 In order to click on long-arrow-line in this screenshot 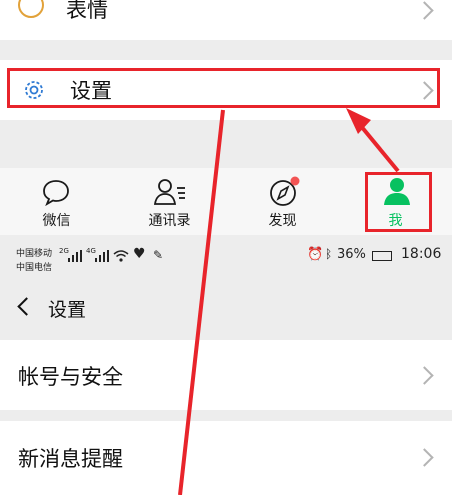, I will do `click(201, 302)`.